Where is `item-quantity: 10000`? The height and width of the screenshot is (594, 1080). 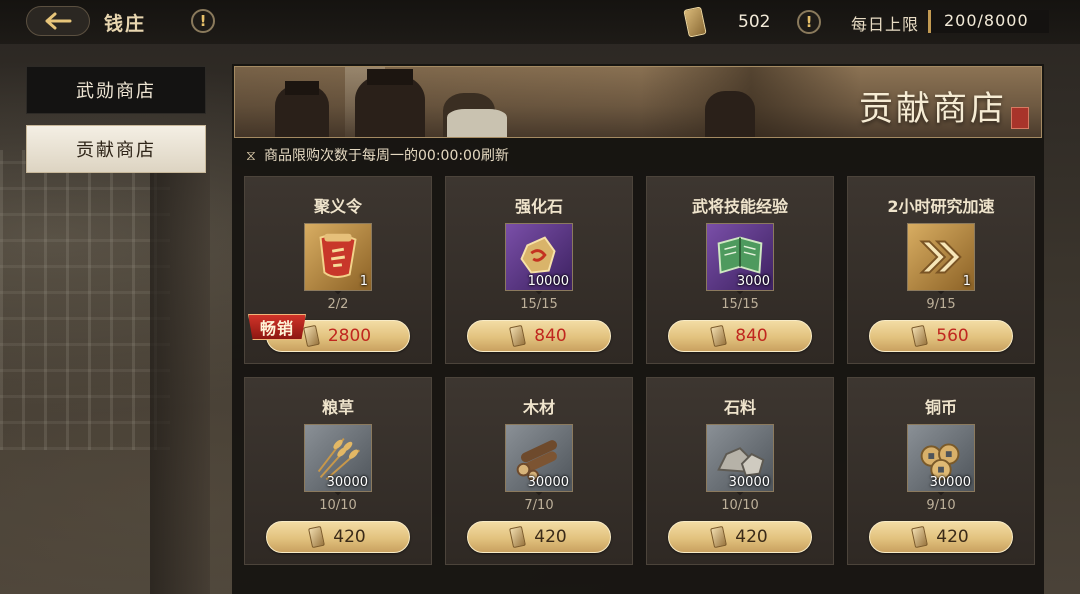
item-quantity: 10000 is located at coordinates (548, 281).